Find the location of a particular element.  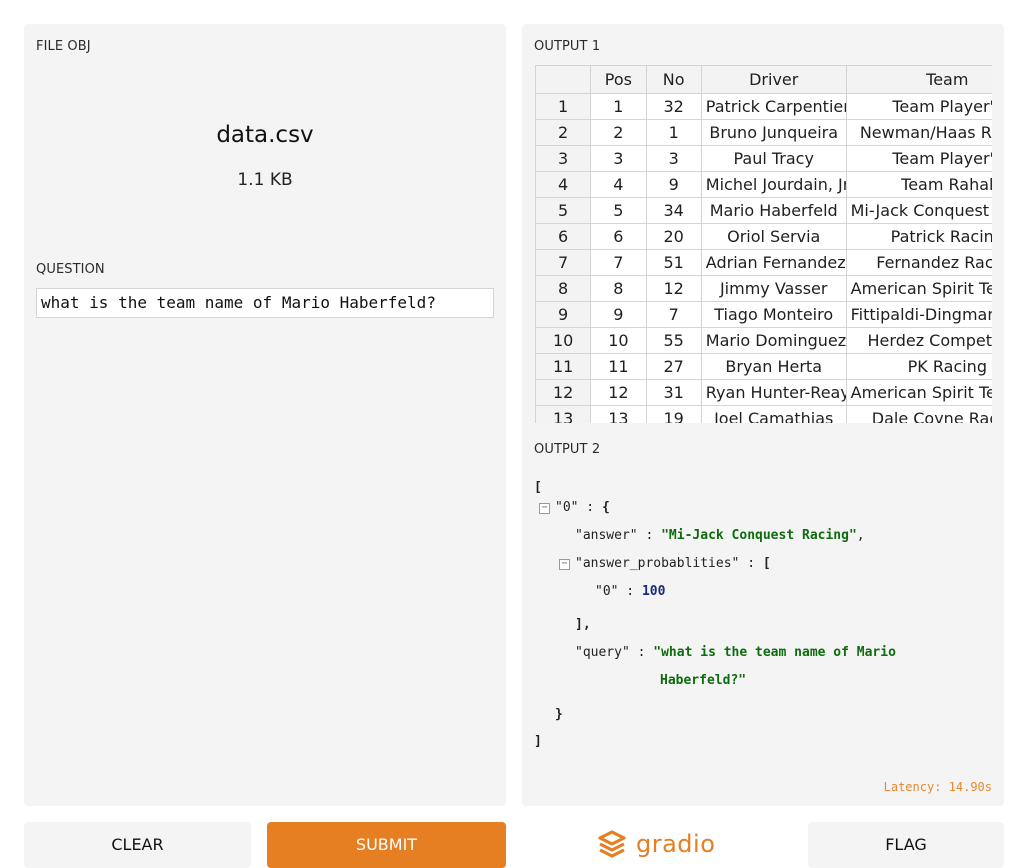

table-cell-index: 13 is located at coordinates (563, 414).